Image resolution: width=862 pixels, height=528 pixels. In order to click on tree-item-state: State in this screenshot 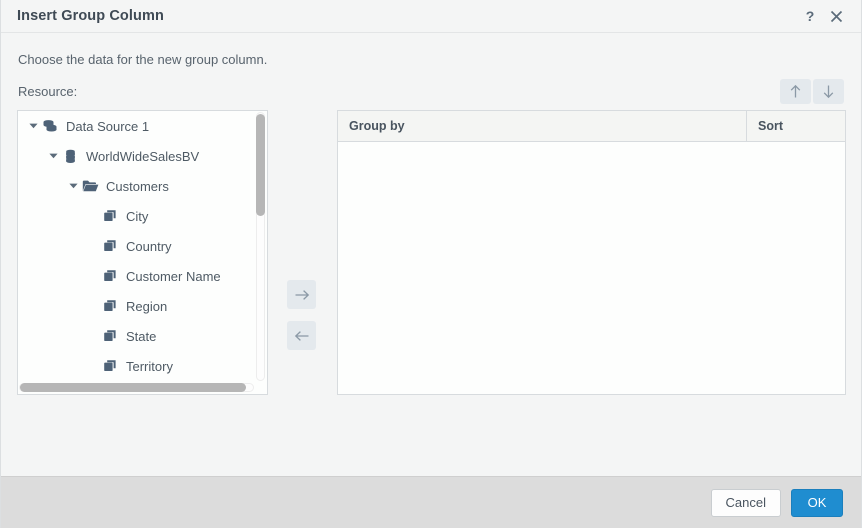, I will do `click(136, 336)`.